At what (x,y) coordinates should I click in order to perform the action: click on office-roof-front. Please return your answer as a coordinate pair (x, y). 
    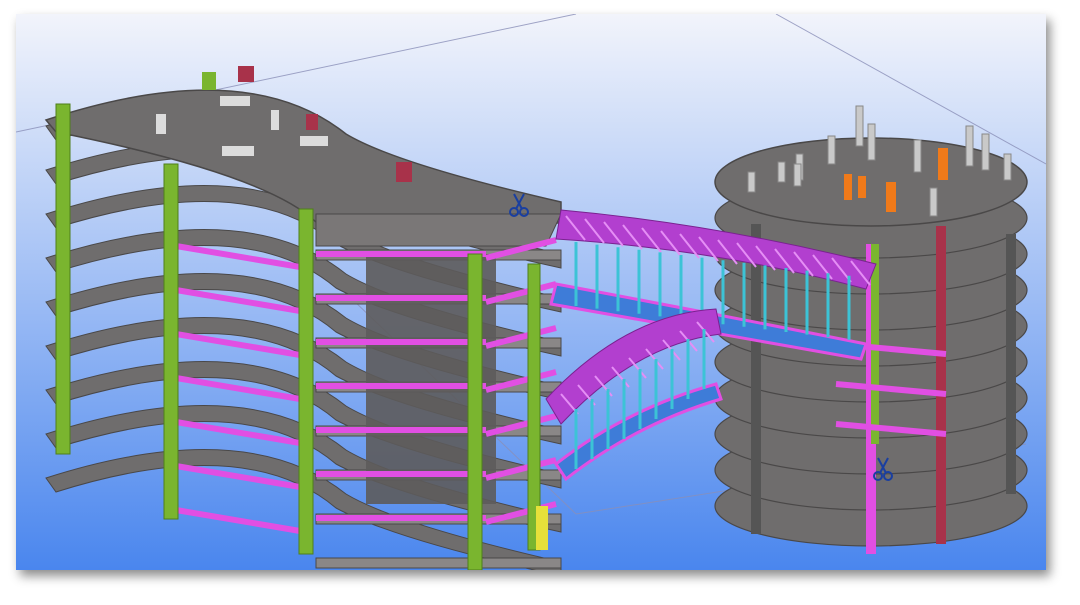
    Looking at the image, I should click on (438, 230).